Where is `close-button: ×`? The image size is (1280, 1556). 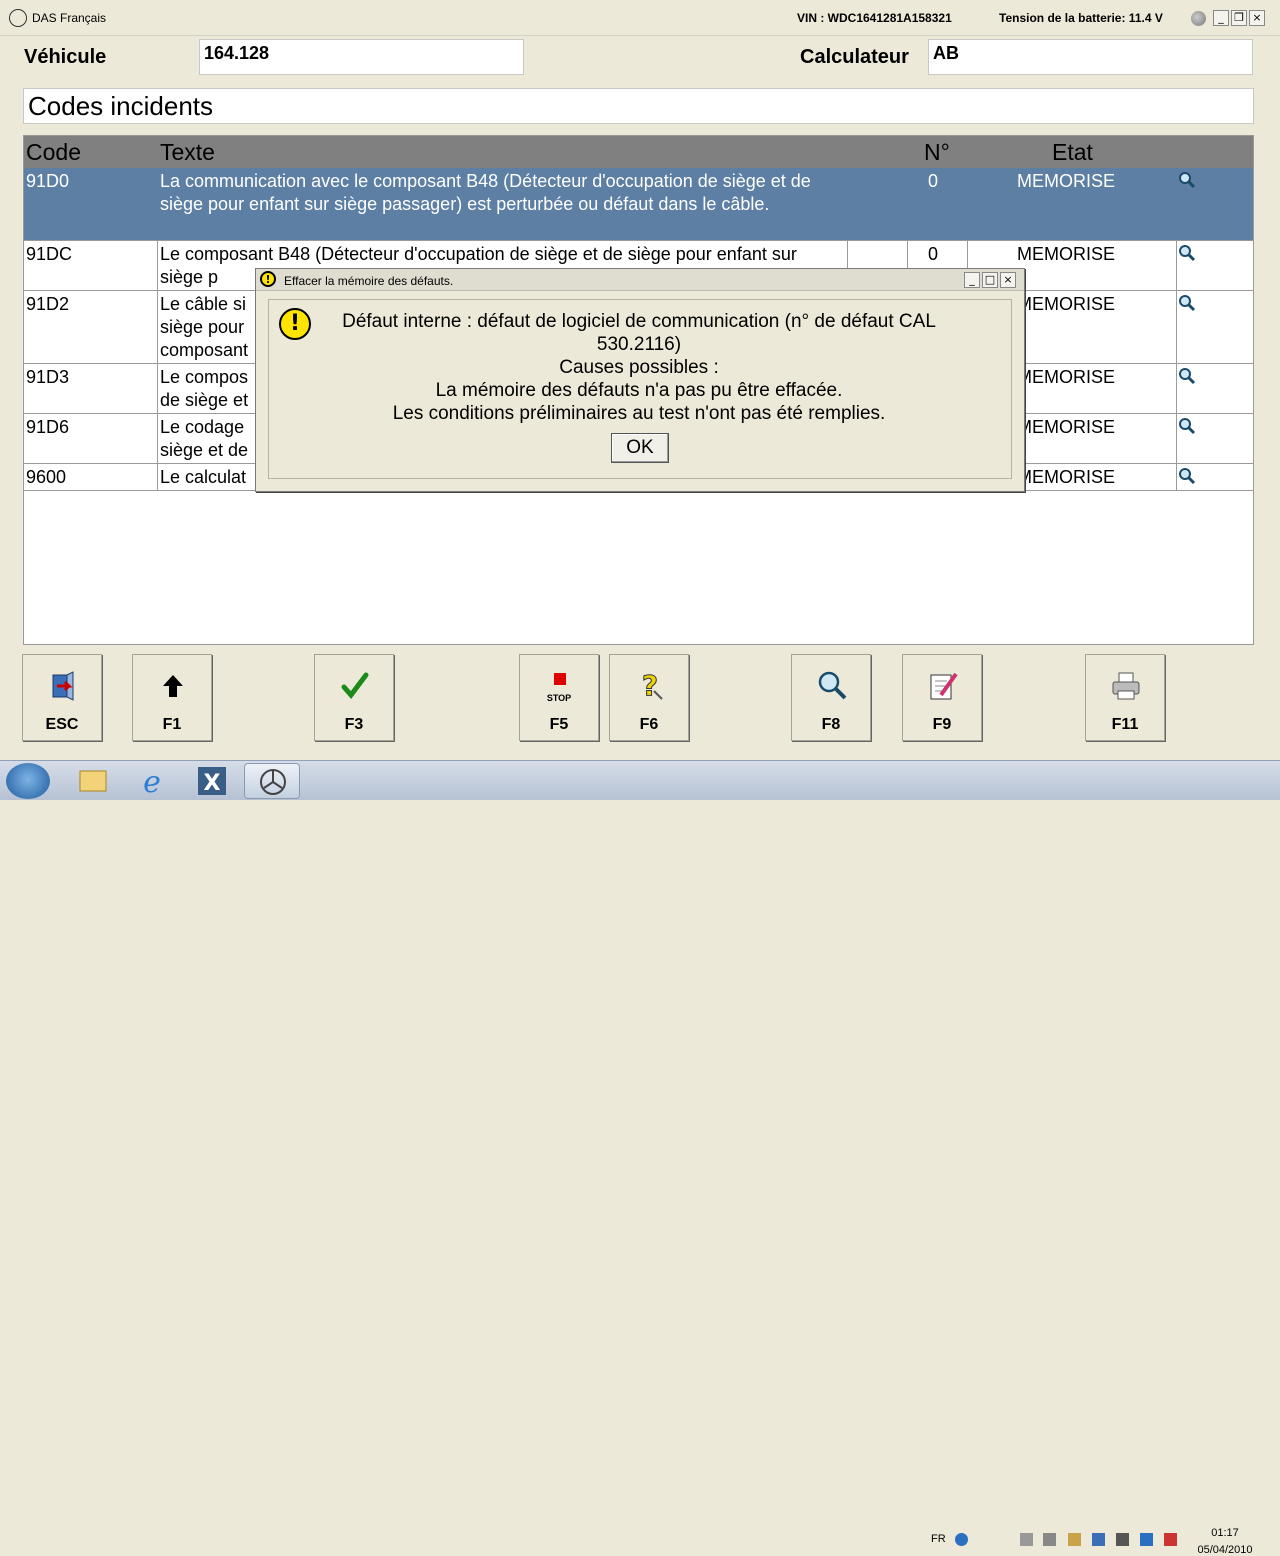 close-button: × is located at coordinates (1257, 18).